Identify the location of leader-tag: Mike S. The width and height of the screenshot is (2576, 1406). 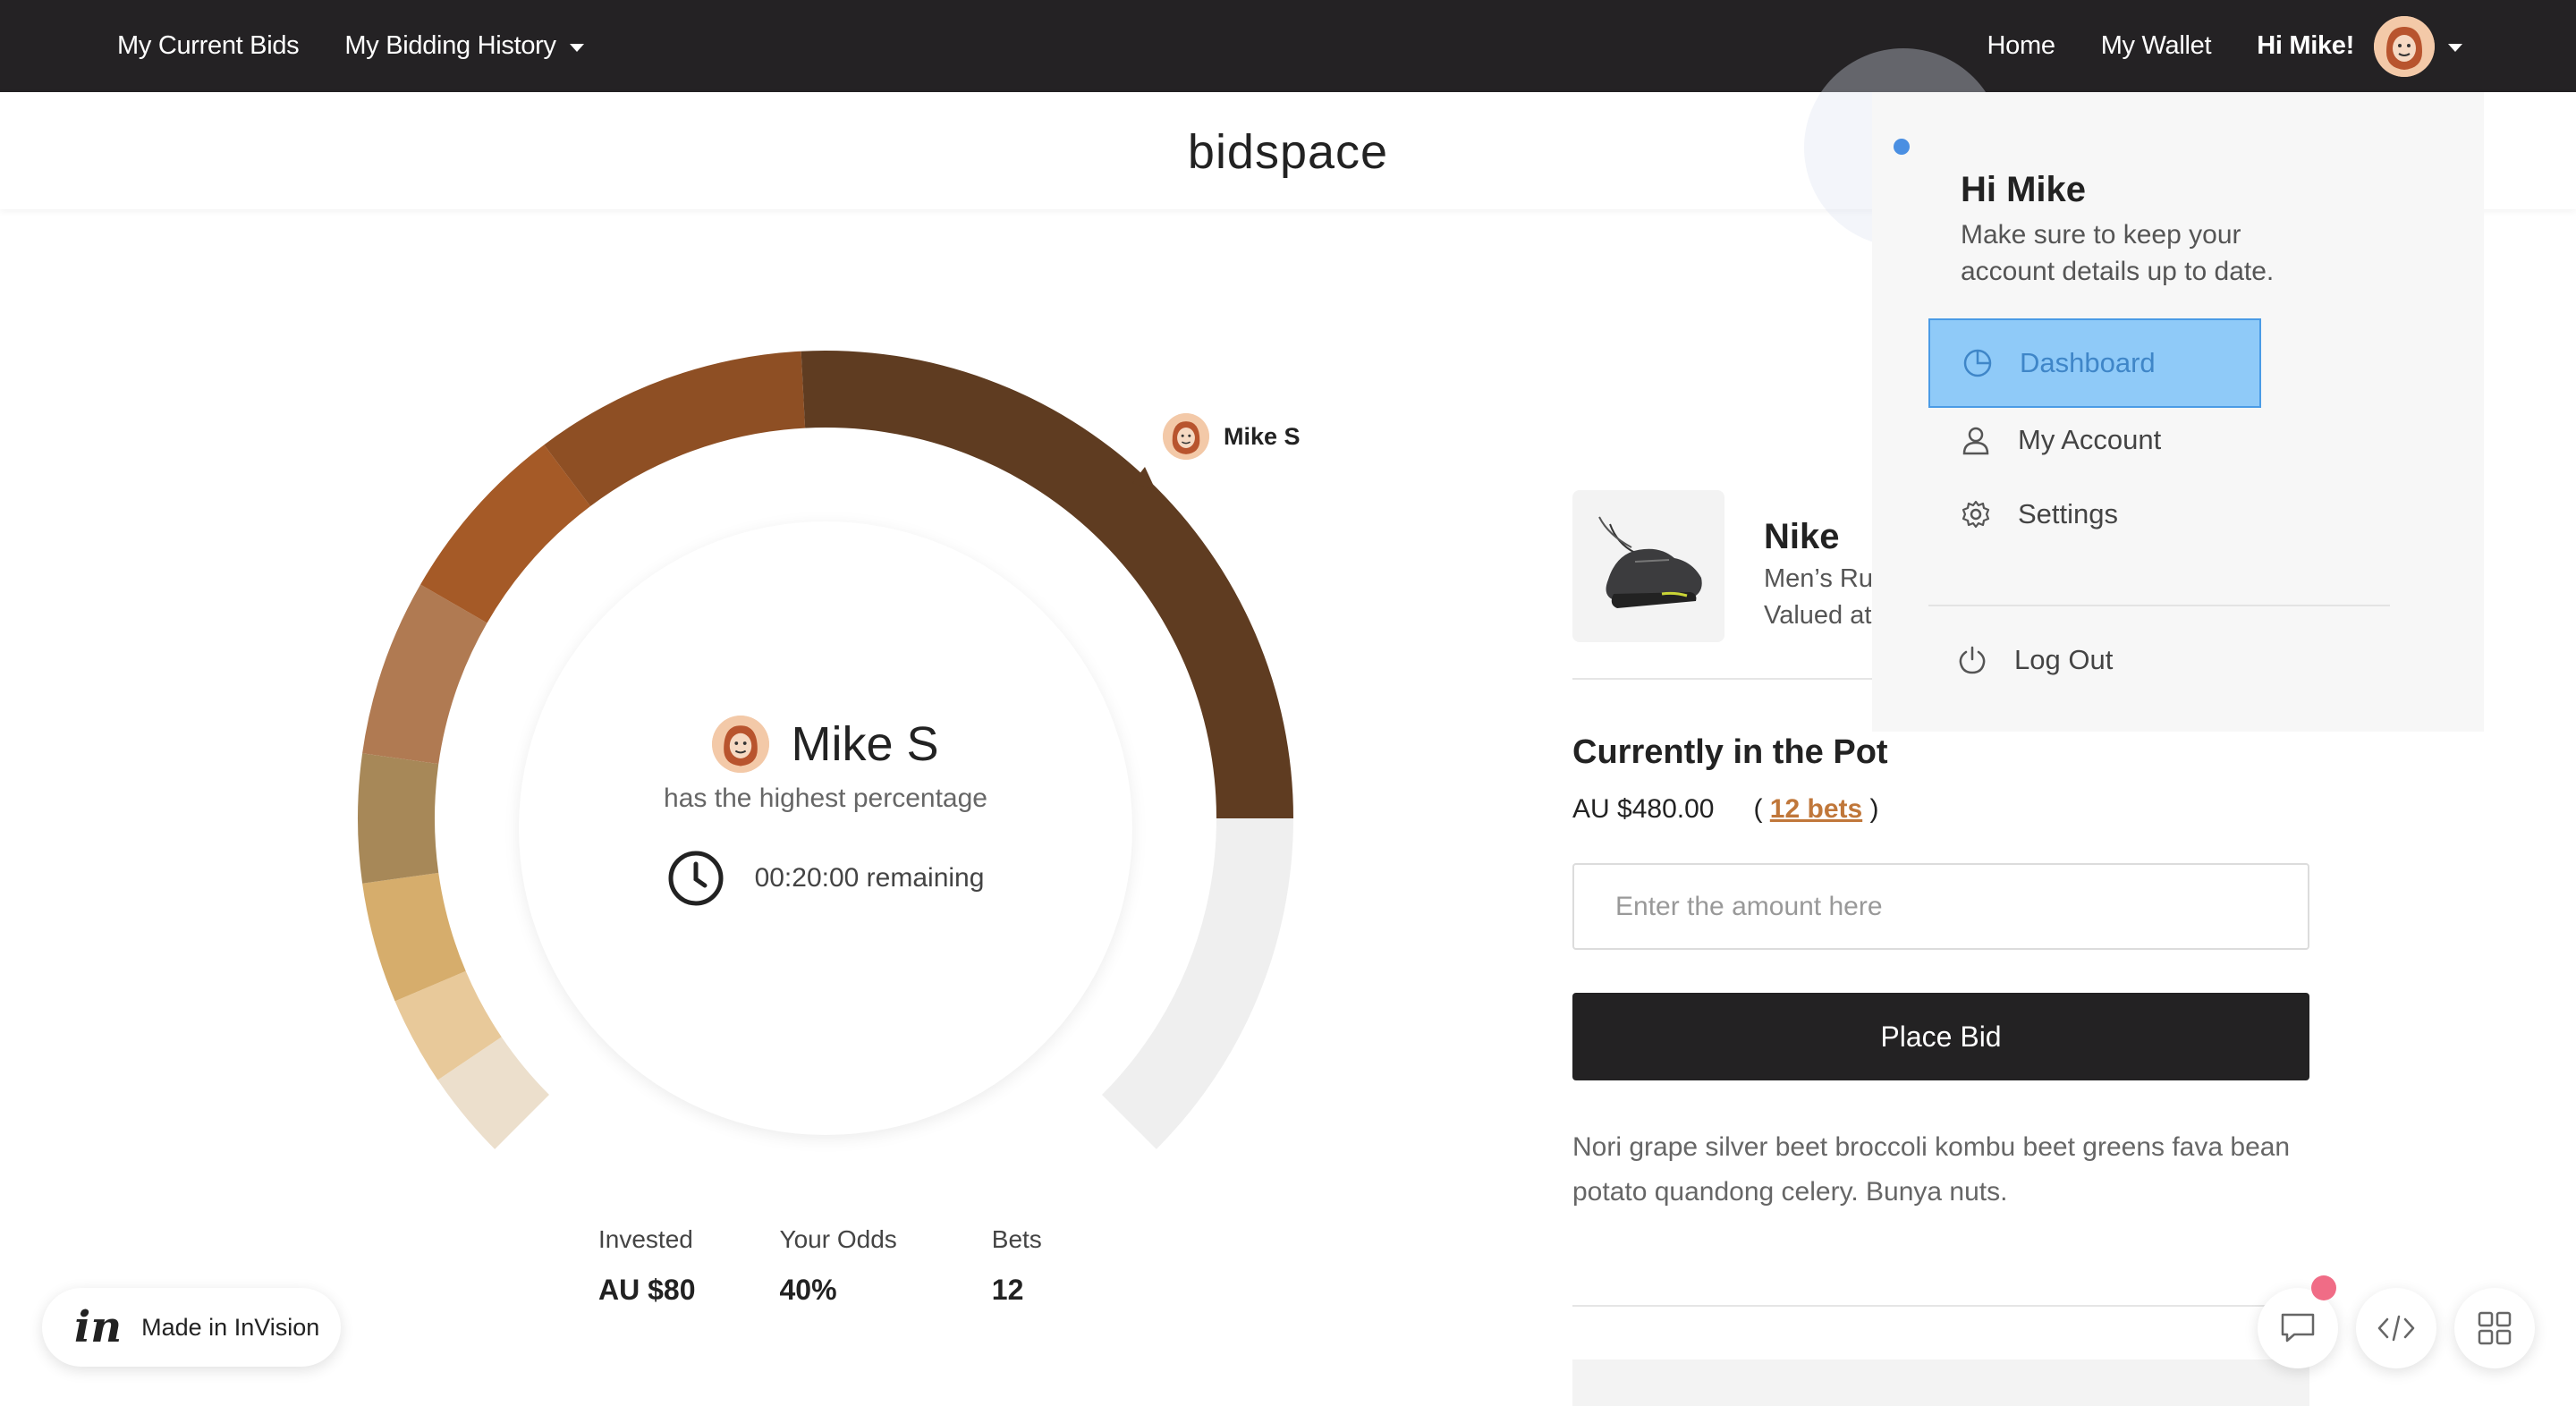
(1232, 437).